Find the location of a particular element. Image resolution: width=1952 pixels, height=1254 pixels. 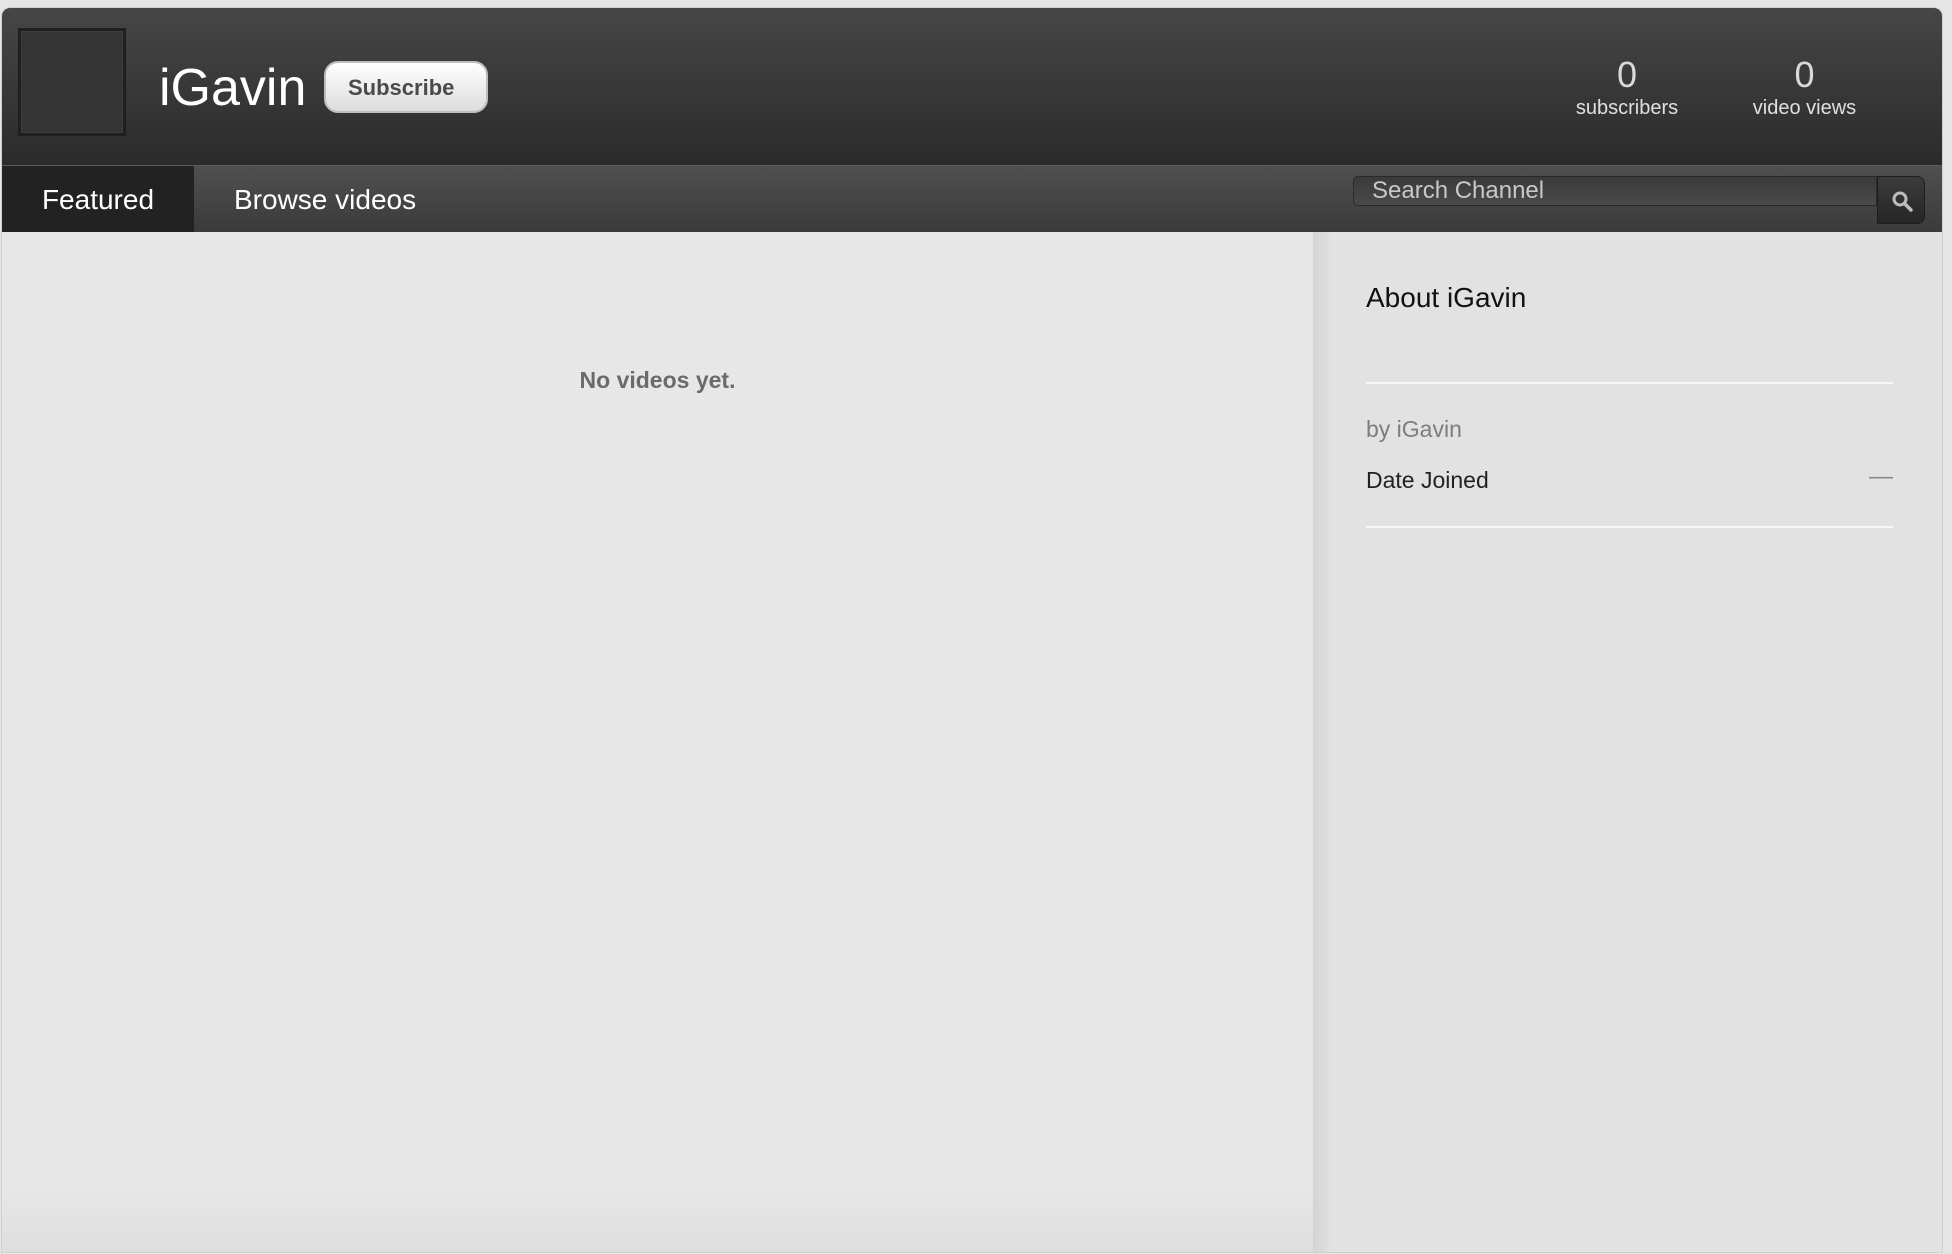

subscribers-stat: 0 subscribers is located at coordinates (1627, 88).